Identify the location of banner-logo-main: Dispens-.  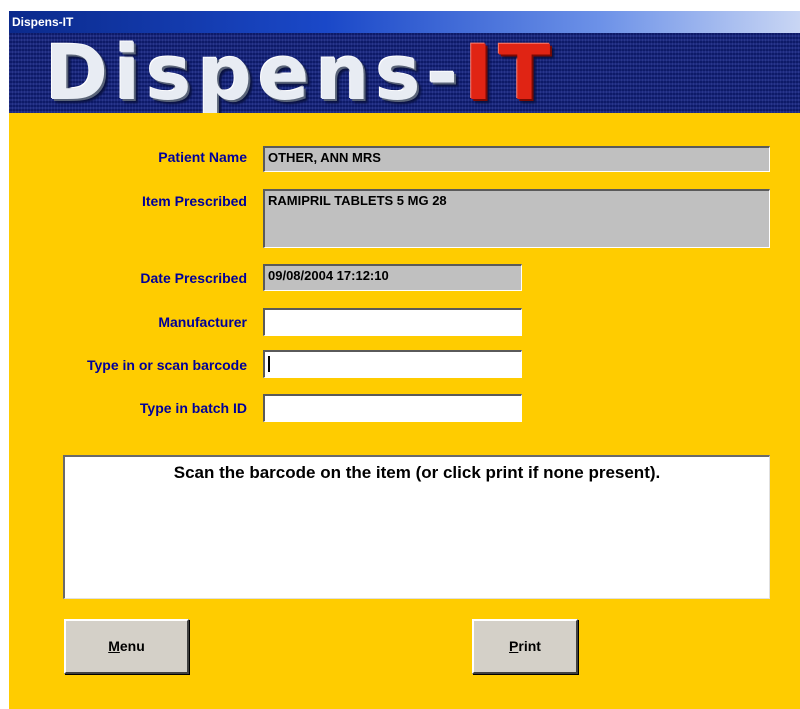
(255, 73).